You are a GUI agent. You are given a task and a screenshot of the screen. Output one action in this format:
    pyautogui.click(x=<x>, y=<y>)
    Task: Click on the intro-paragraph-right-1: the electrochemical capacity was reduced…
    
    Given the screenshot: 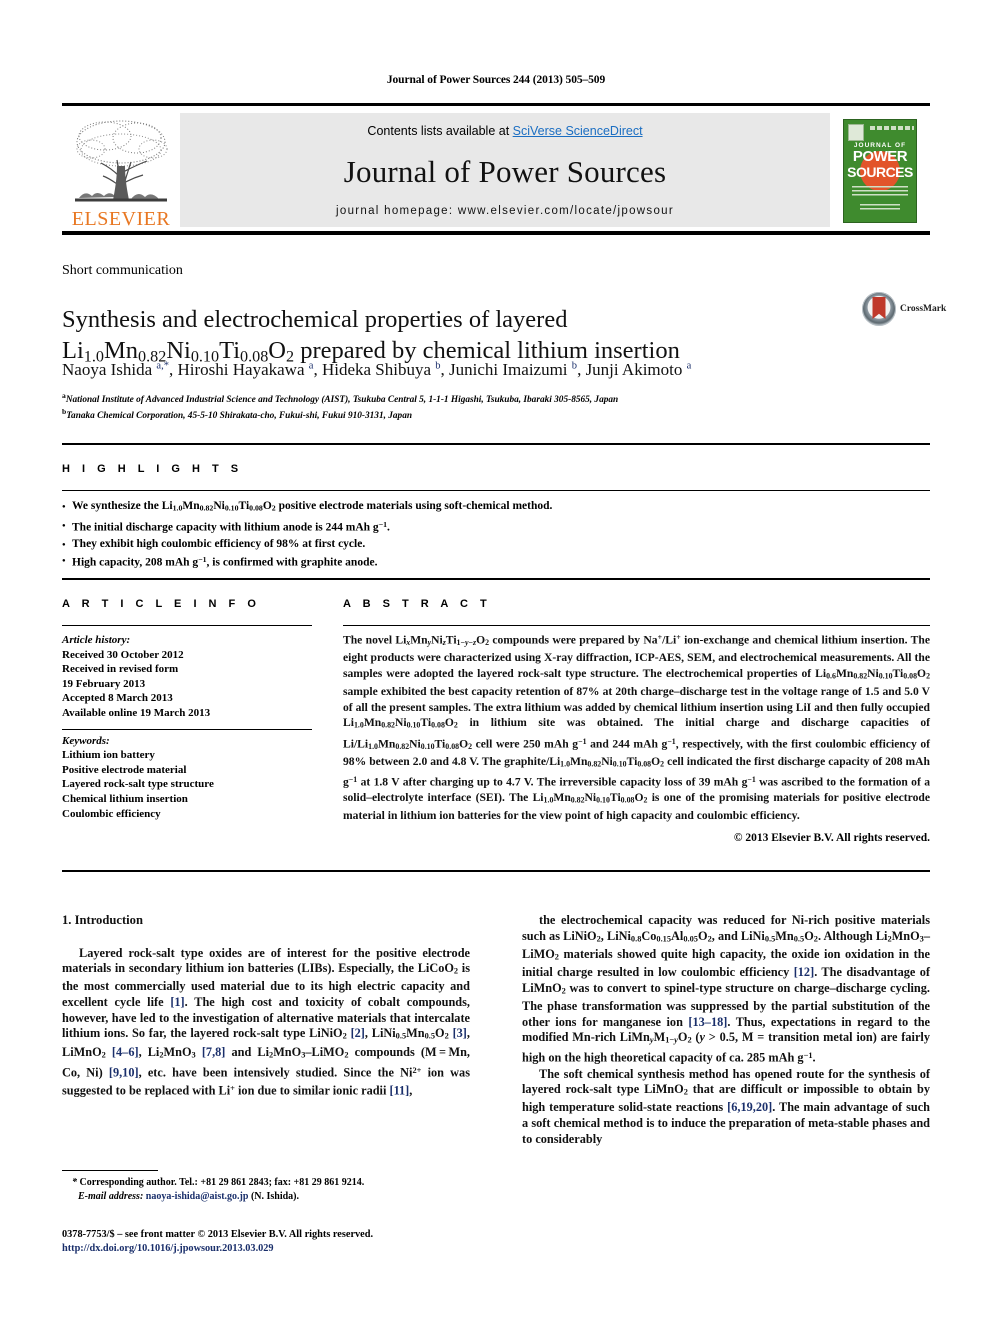 What is the action you would take?
    pyautogui.click(x=726, y=989)
    